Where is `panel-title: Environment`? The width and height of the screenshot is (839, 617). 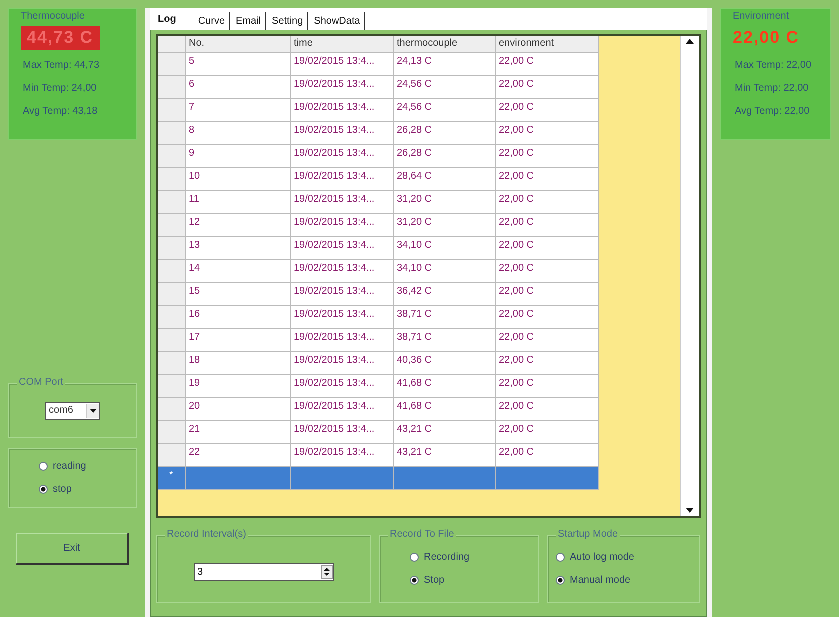
panel-title: Environment is located at coordinates (761, 16).